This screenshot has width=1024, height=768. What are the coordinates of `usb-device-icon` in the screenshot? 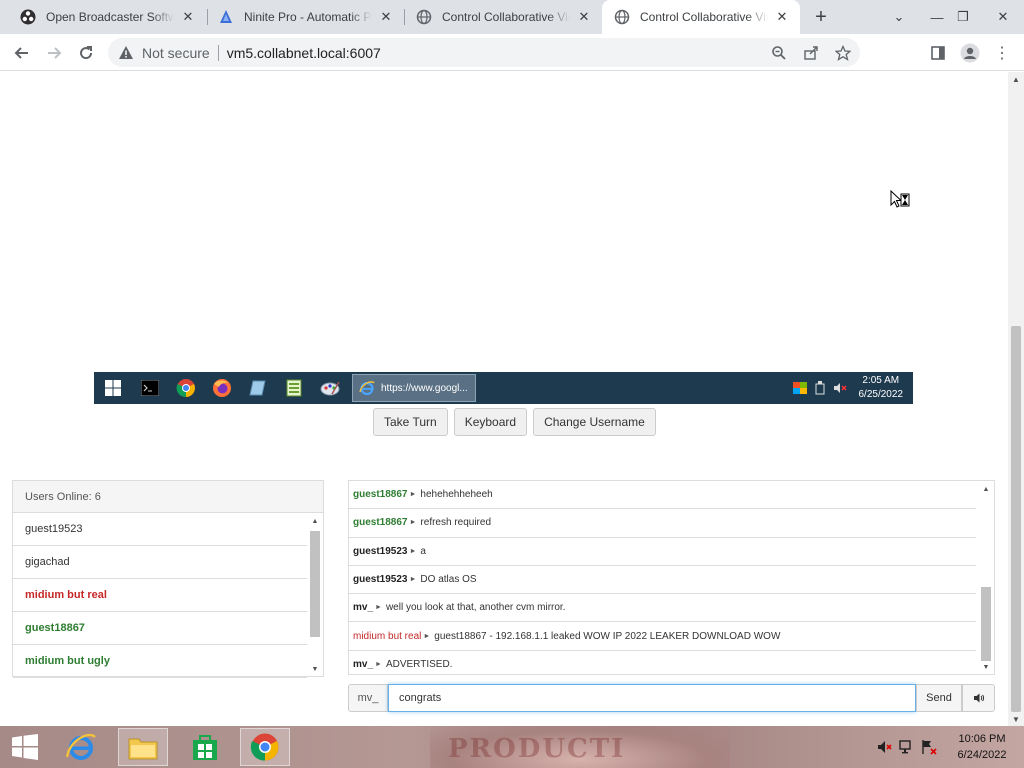 It's located at (820, 388).